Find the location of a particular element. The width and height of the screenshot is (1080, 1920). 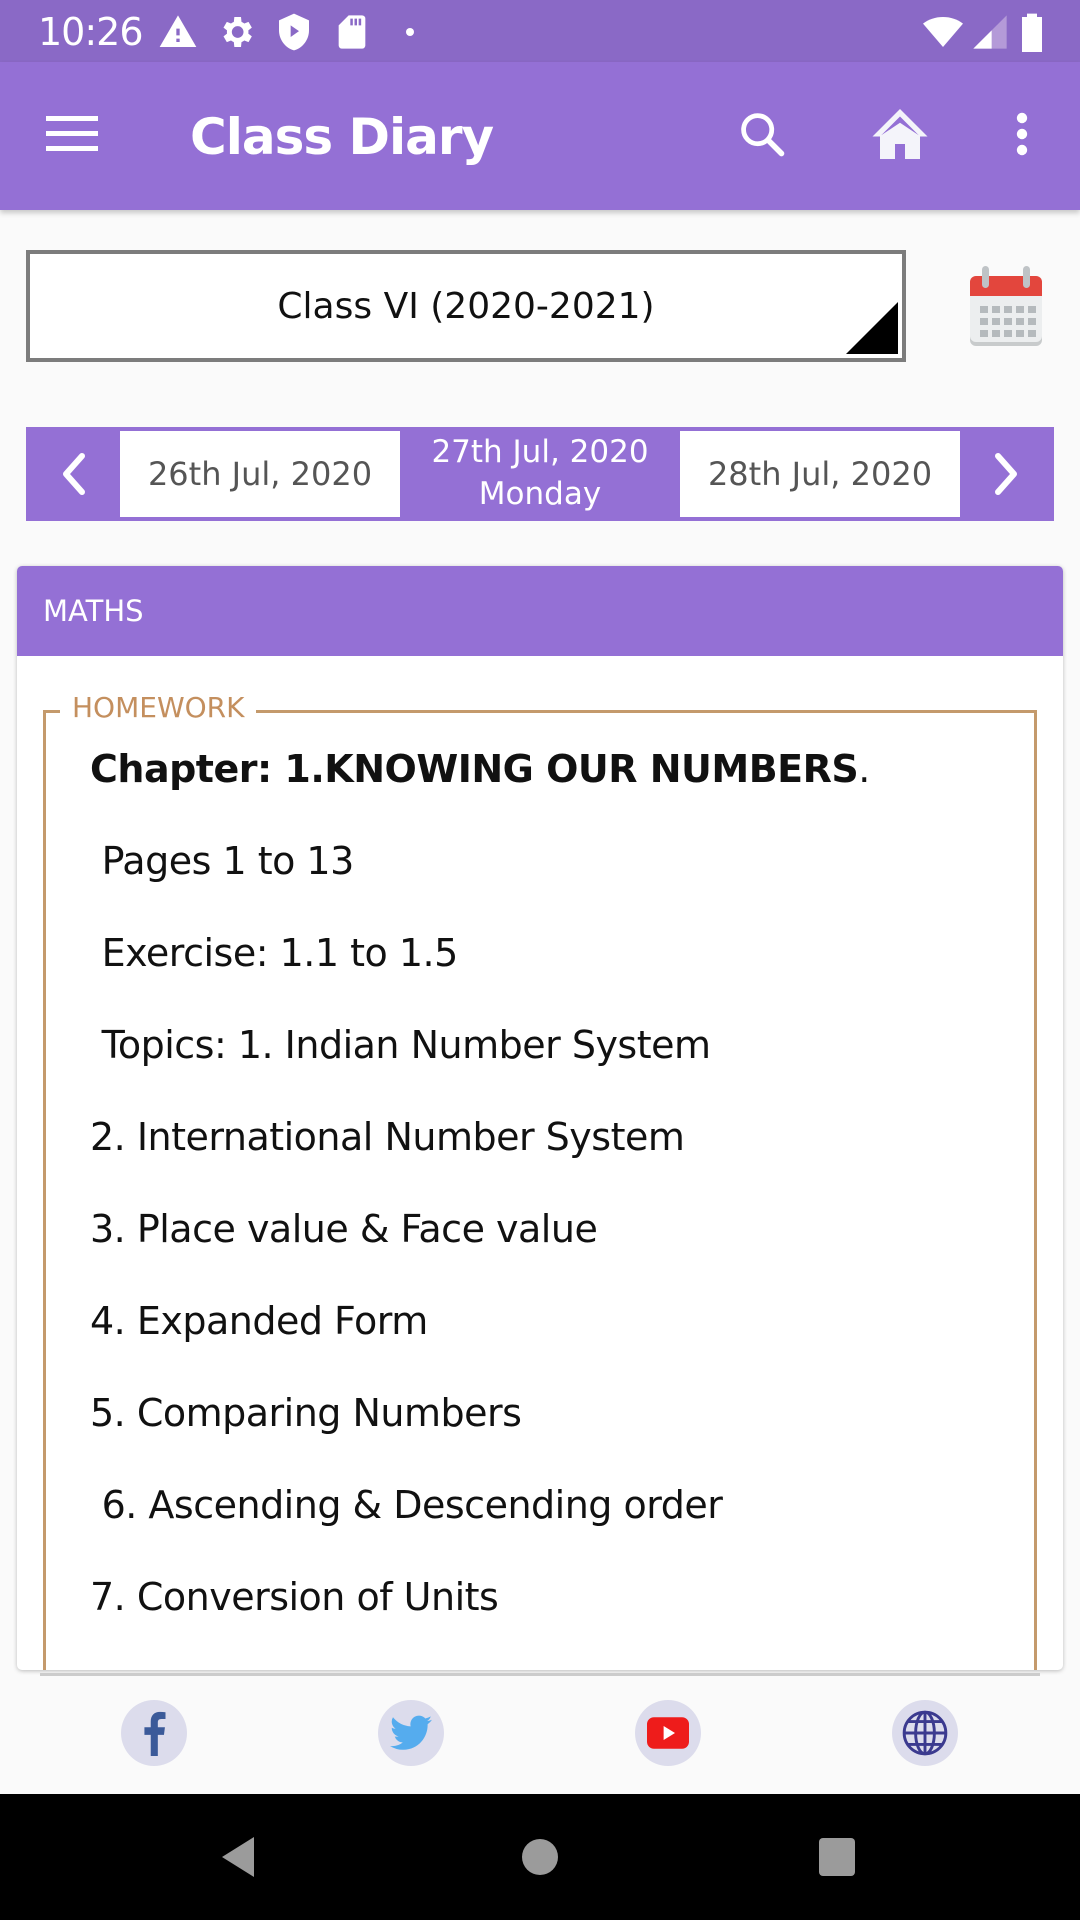

more-vert-icon is located at coordinates (1022, 134).